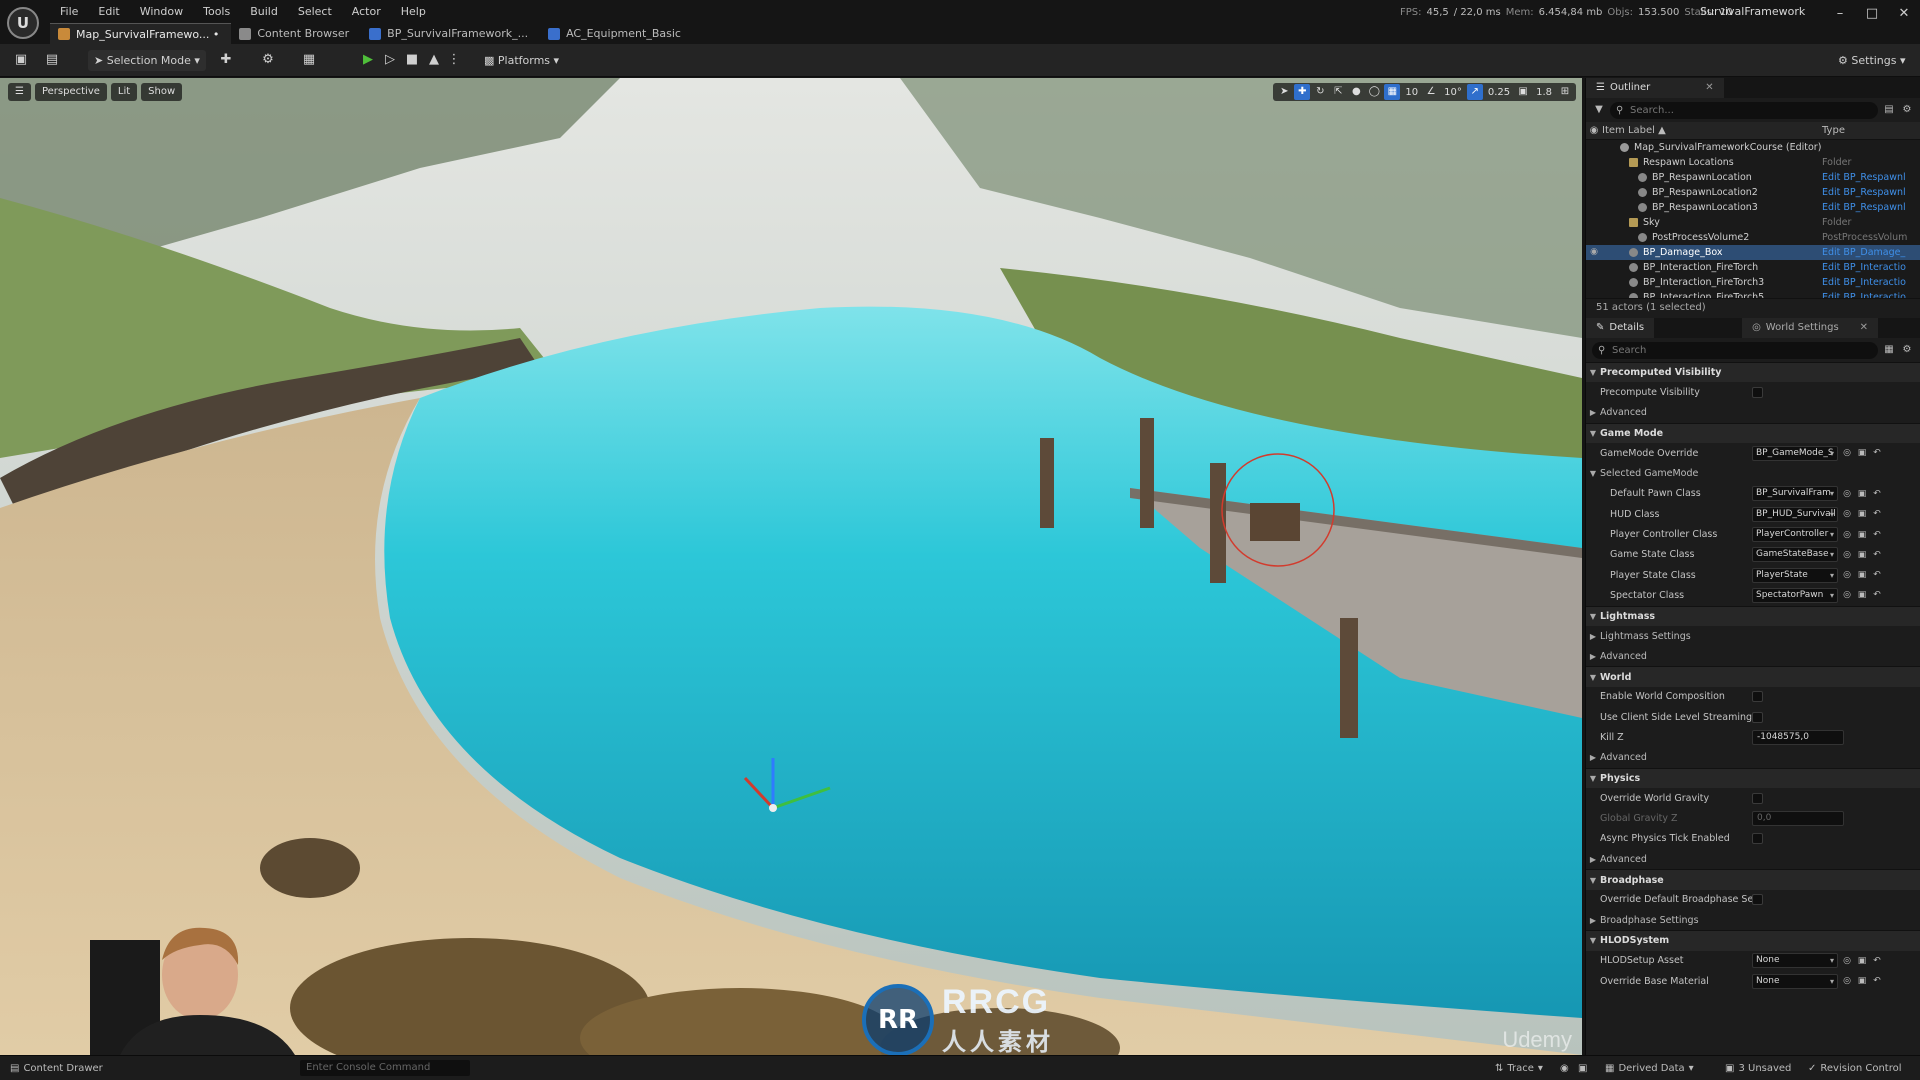 The image size is (1920, 1080). What do you see at coordinates (1320, 92) in the screenshot?
I see `rotate-tool-icon: ↻` at bounding box center [1320, 92].